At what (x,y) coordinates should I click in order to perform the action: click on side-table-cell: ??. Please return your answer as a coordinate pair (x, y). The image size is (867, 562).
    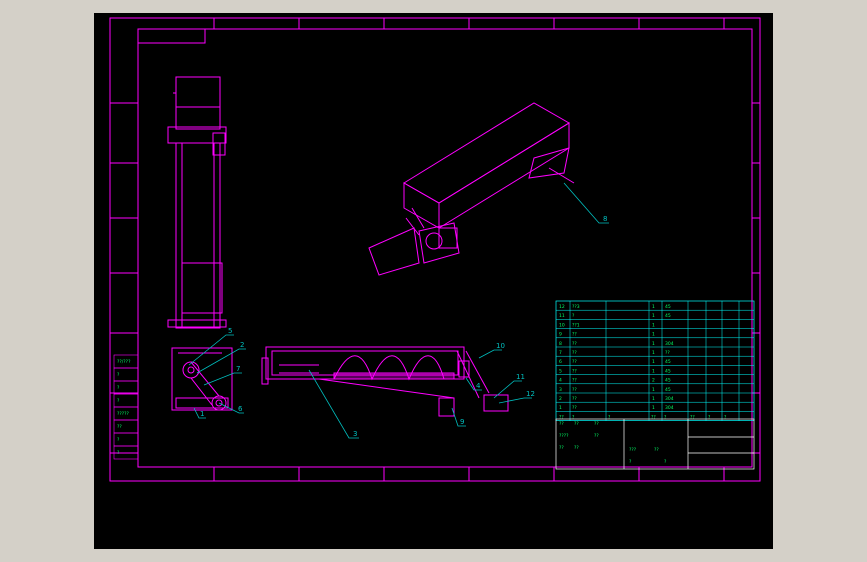
    Looking at the image, I should click on (119, 427).